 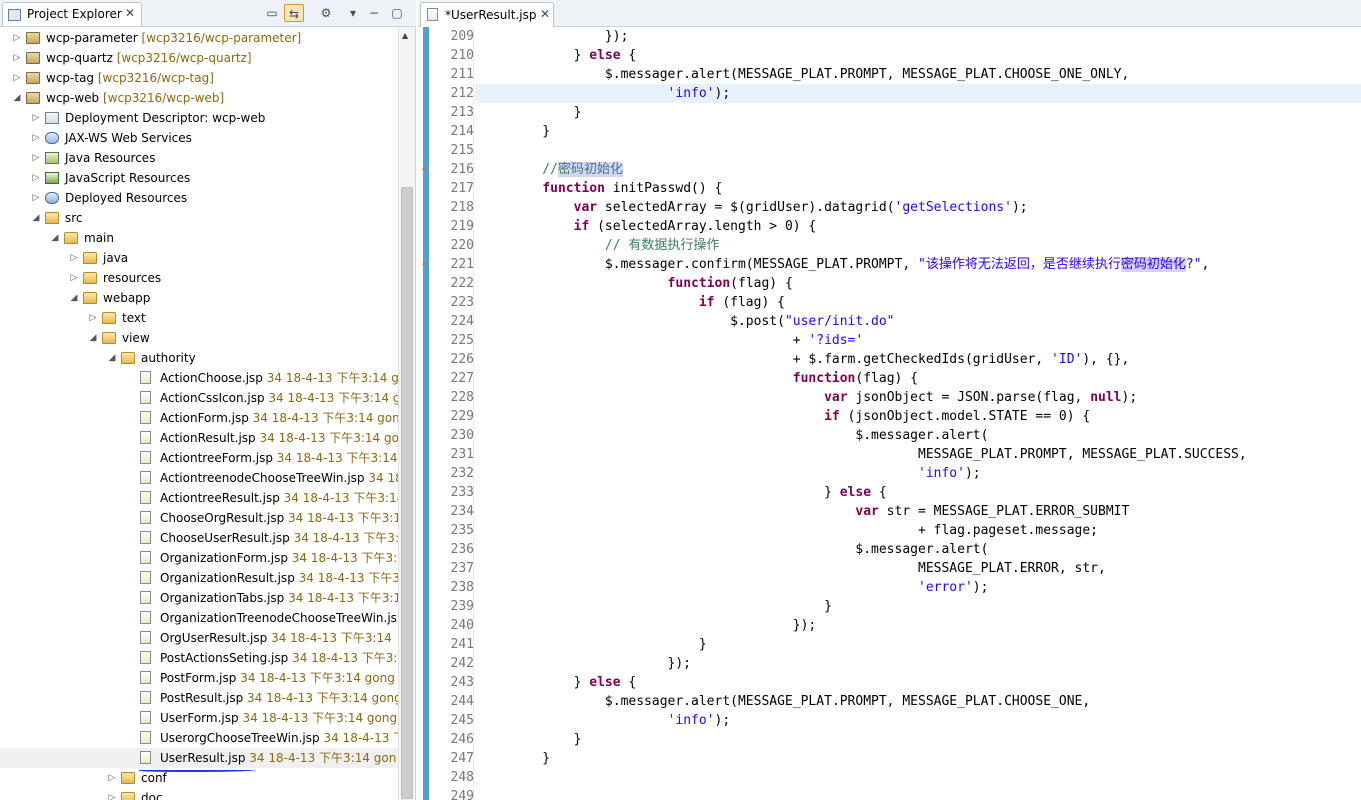 What do you see at coordinates (199, 678) in the screenshot?
I see `tree-item: PostForm.jsp 34 18-4-13 下午3:14 gong` at bounding box center [199, 678].